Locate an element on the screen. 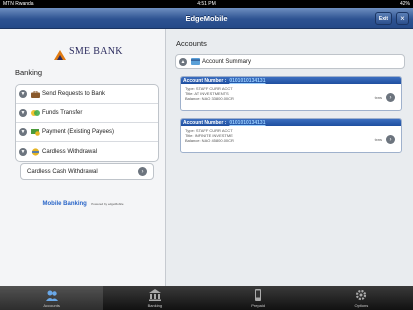  account-summary-label: Account Summary is located at coordinates (227, 61).